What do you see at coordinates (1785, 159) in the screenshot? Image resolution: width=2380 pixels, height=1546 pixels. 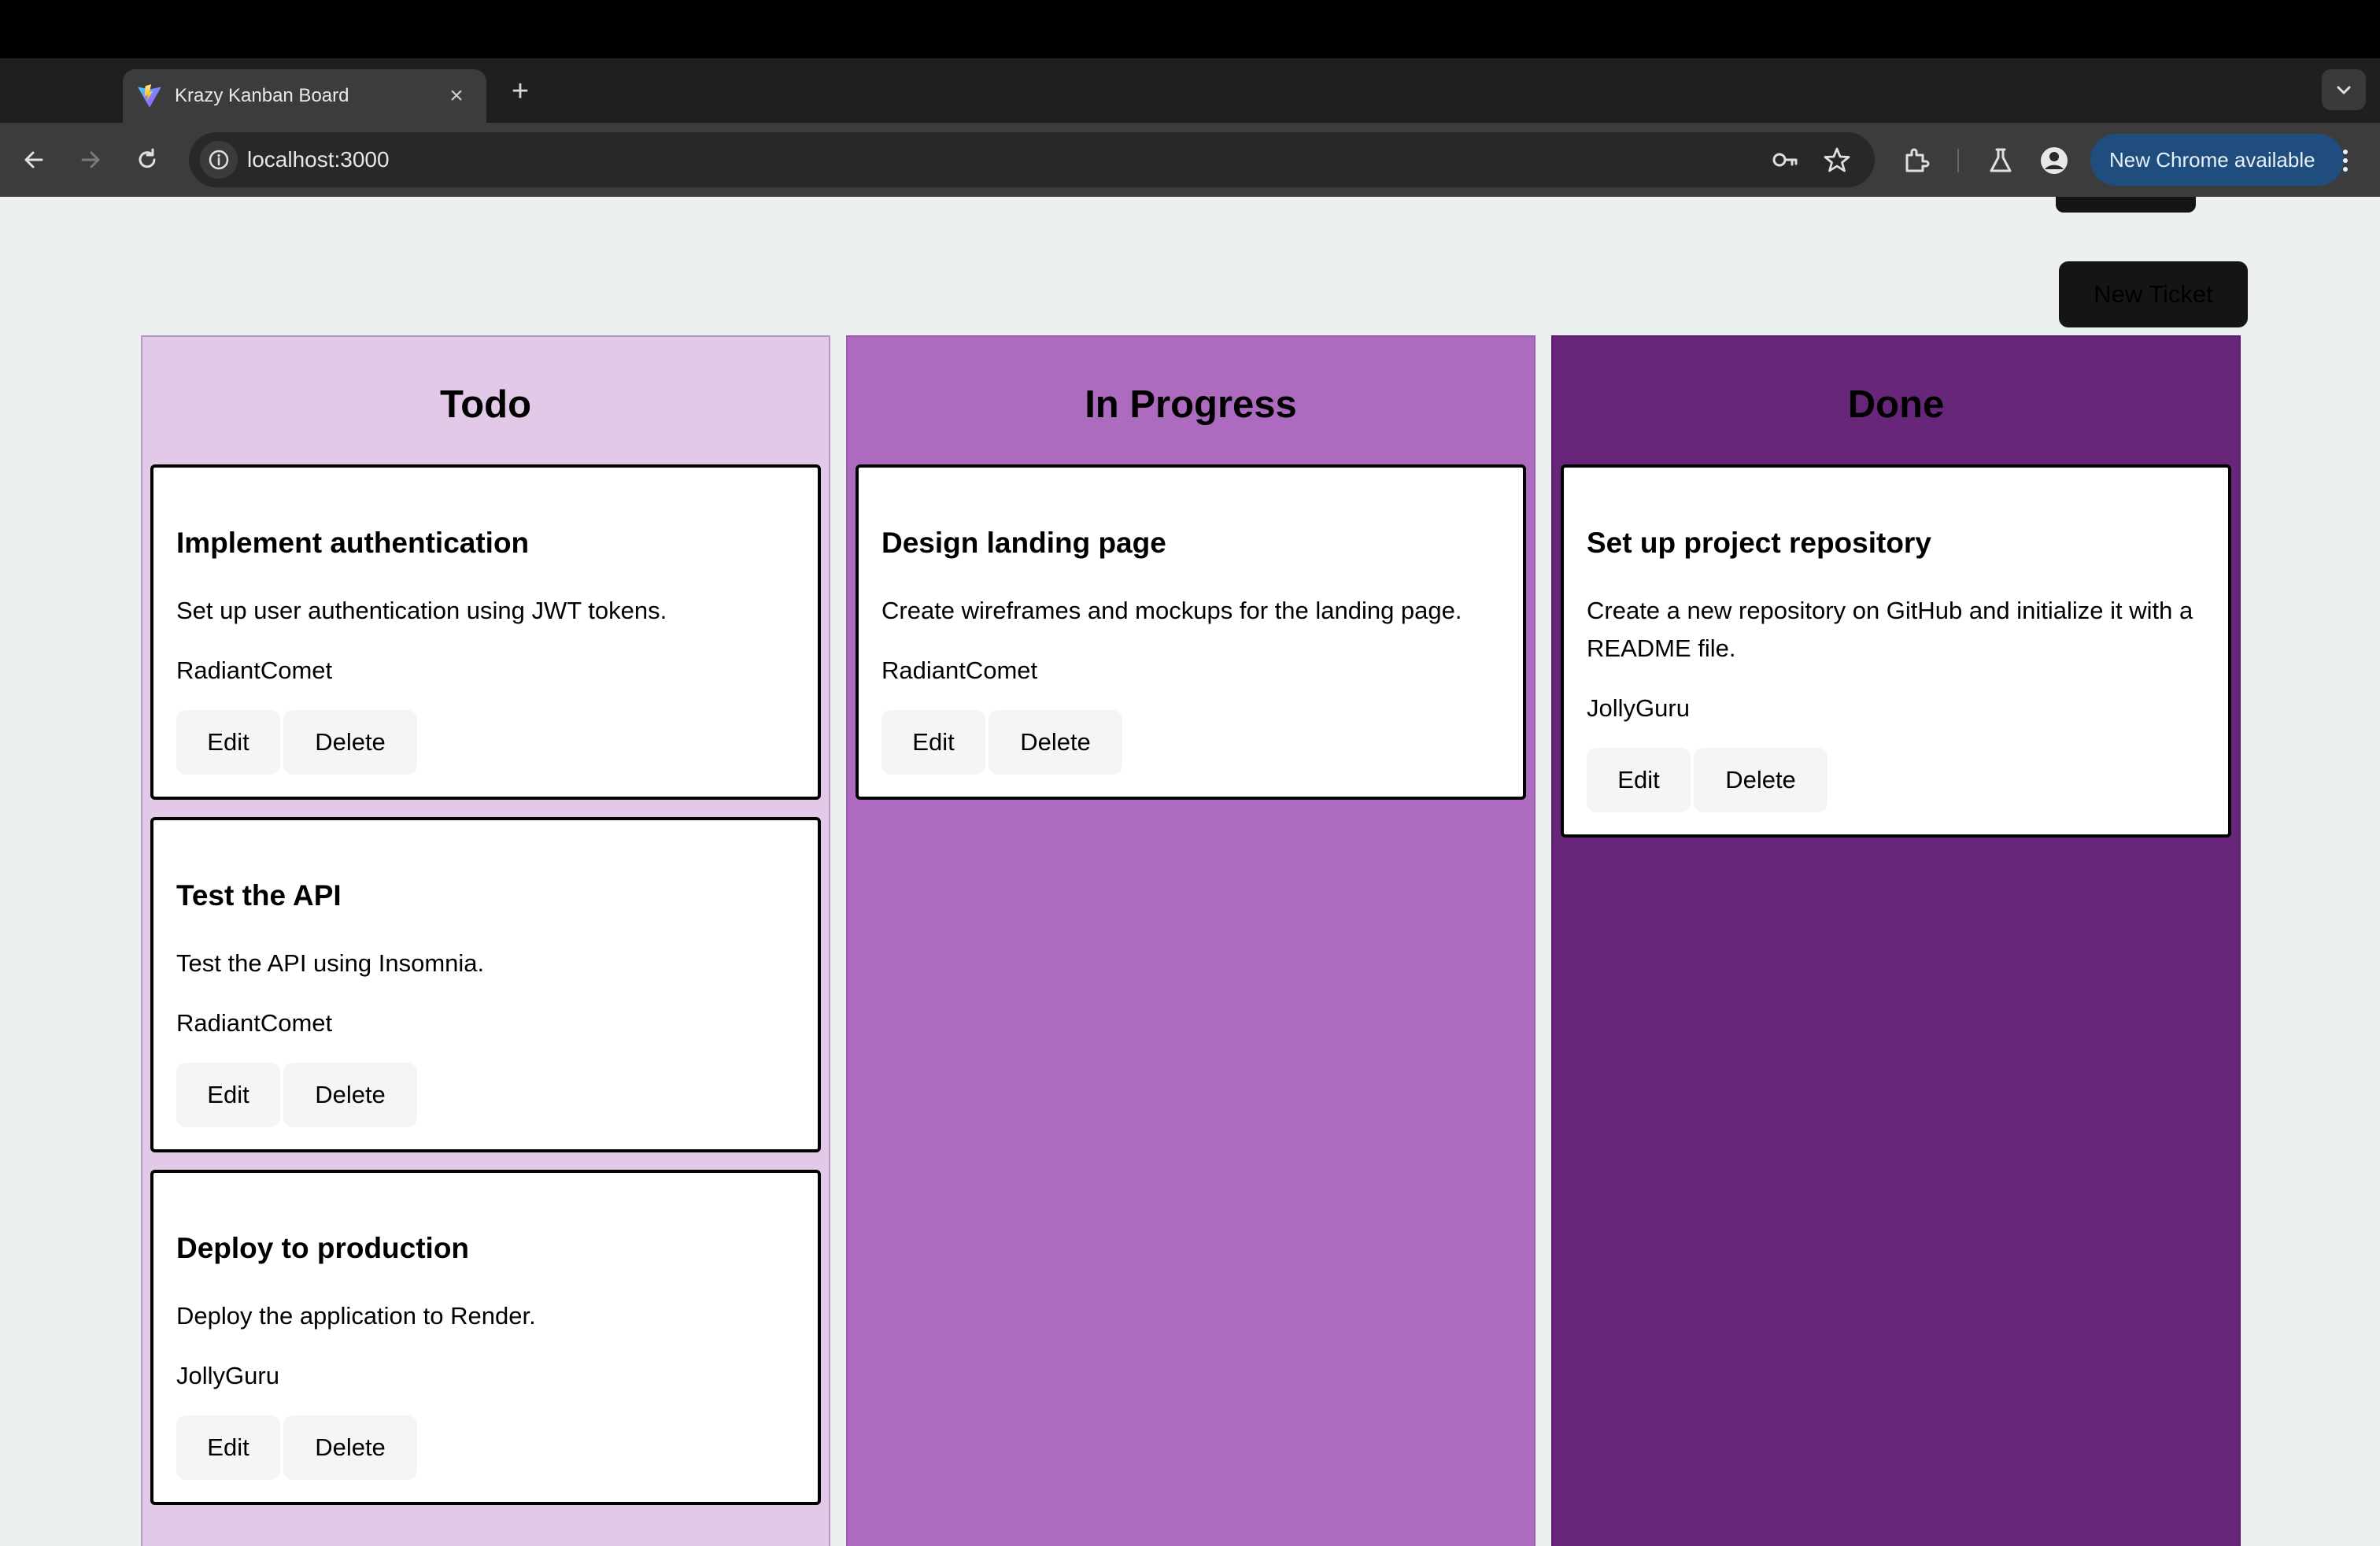 I see `password-key-icon` at bounding box center [1785, 159].